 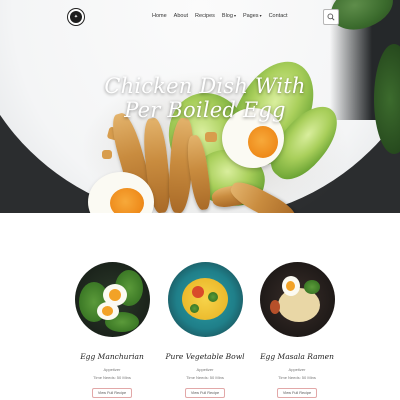 What do you see at coordinates (205, 356) in the screenshot?
I see `recipe-title: Pure Vegetable Bowl` at bounding box center [205, 356].